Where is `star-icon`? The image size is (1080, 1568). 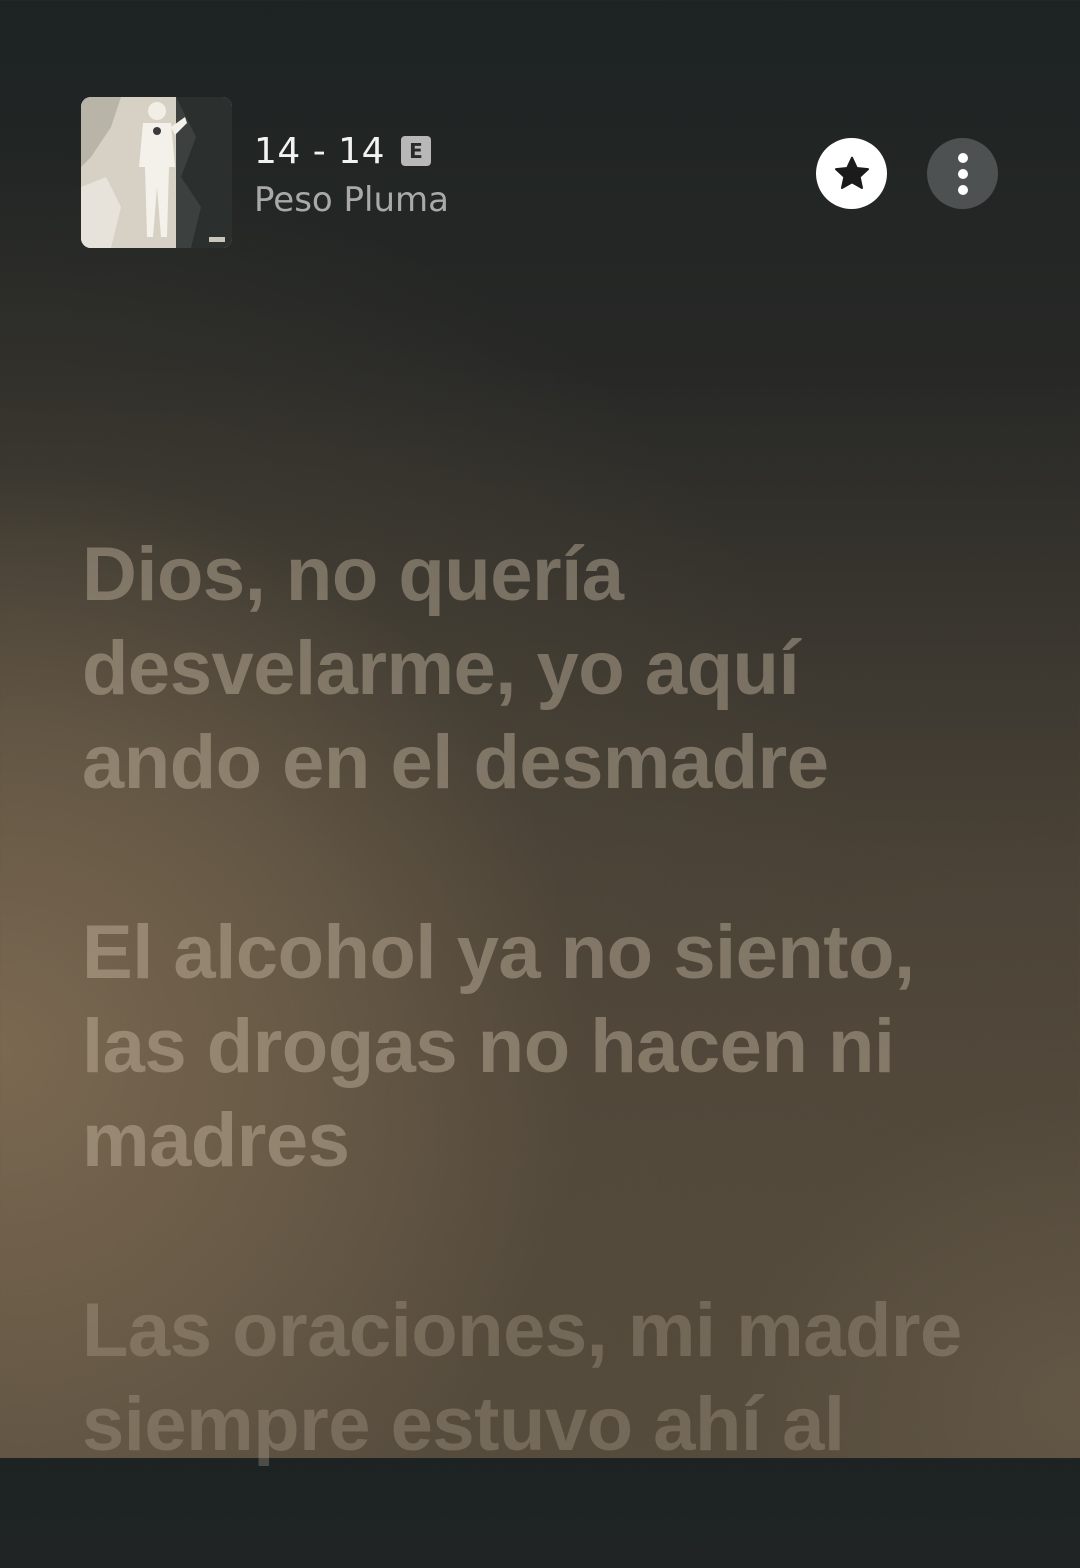
star-icon is located at coordinates (851, 172).